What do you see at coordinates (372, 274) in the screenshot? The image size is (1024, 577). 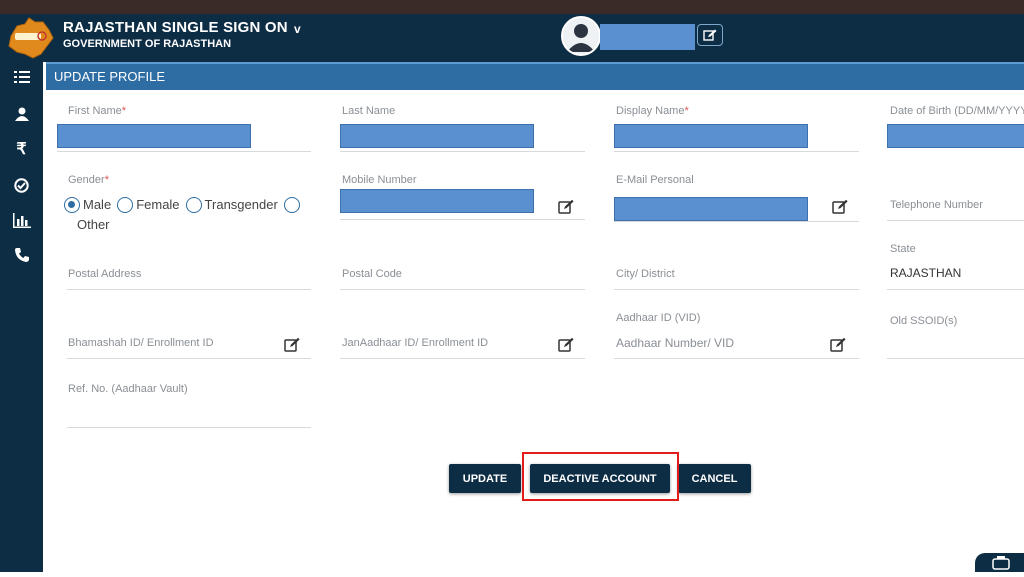 I see `postal-code-label: Postal Code` at bounding box center [372, 274].